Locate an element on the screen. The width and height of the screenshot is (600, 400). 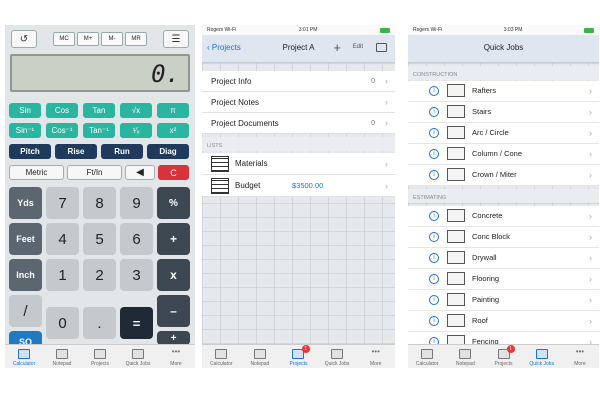
m-plus-button: M+ is located at coordinates (88, 39).